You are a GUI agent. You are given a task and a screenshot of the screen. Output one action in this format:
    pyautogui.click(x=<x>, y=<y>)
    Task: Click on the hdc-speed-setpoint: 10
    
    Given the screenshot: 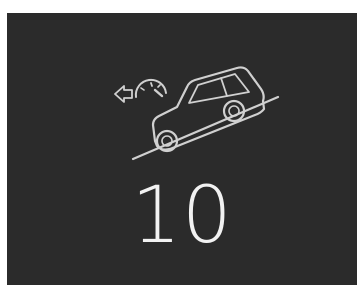 What is the action you would take?
    pyautogui.click(x=182, y=216)
    